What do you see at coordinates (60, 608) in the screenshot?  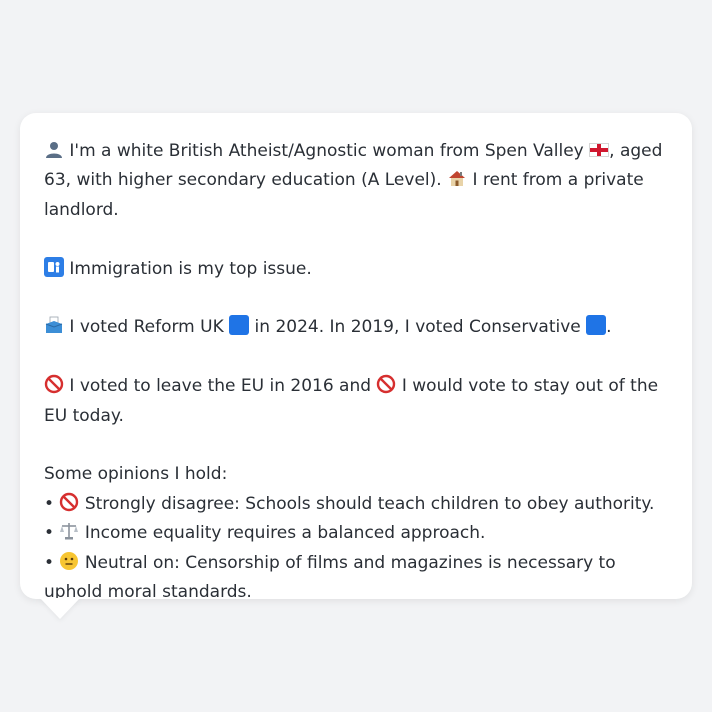 I see `bubble-tail` at bounding box center [60, 608].